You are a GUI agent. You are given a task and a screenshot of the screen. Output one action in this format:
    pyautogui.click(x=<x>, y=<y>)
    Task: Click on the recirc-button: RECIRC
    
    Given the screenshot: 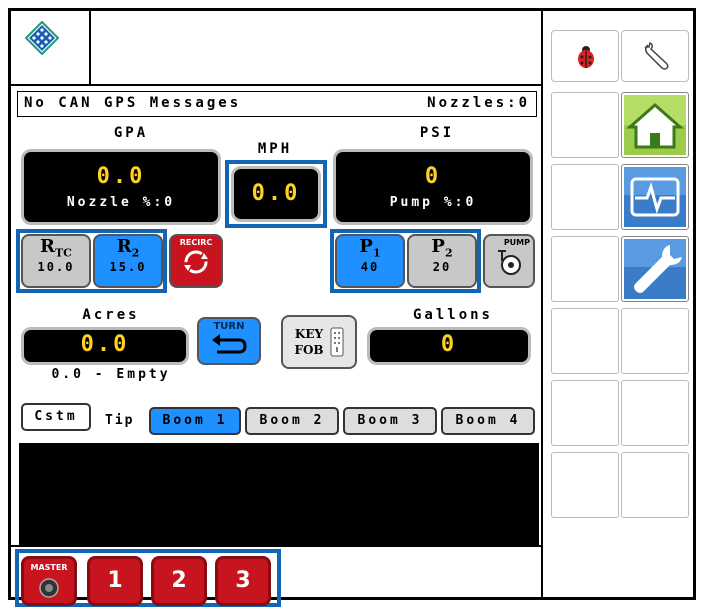 What is the action you would take?
    pyautogui.click(x=196, y=261)
    